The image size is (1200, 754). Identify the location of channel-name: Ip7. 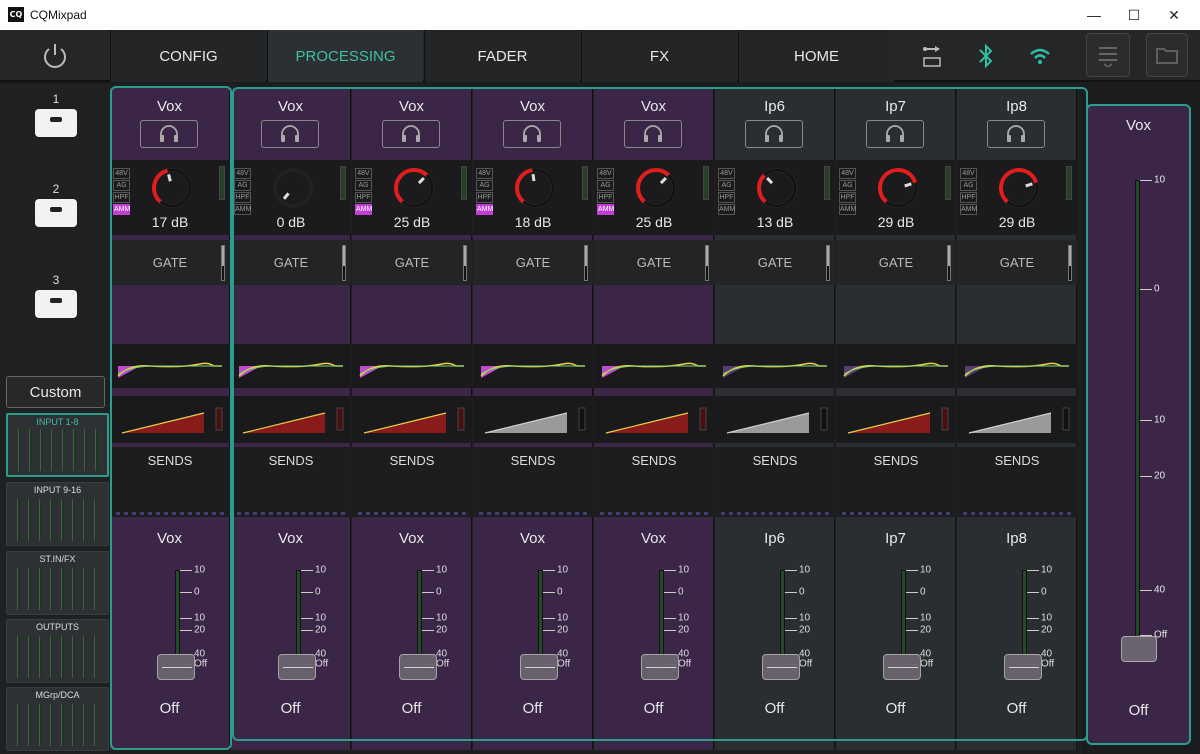
(895, 106).